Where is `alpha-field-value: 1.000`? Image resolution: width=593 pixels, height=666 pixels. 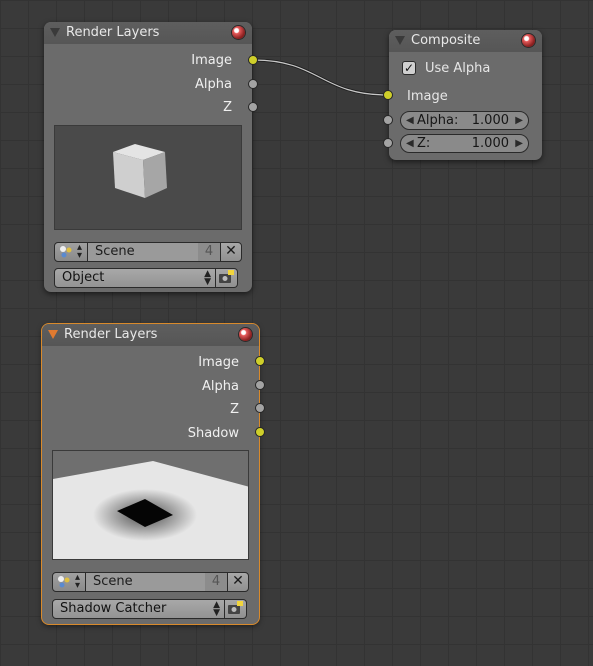
alpha-field-value: 1.000 is located at coordinates (490, 120).